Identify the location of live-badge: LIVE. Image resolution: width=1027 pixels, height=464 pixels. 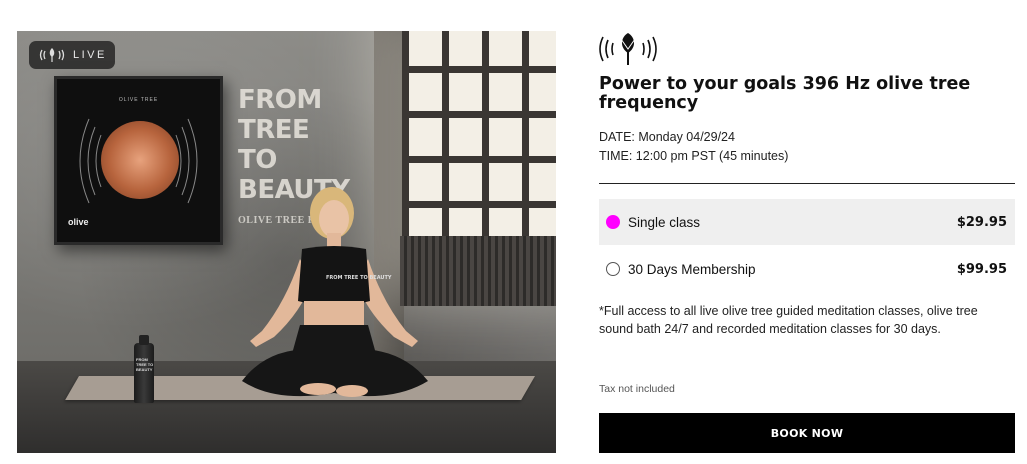
(72, 55).